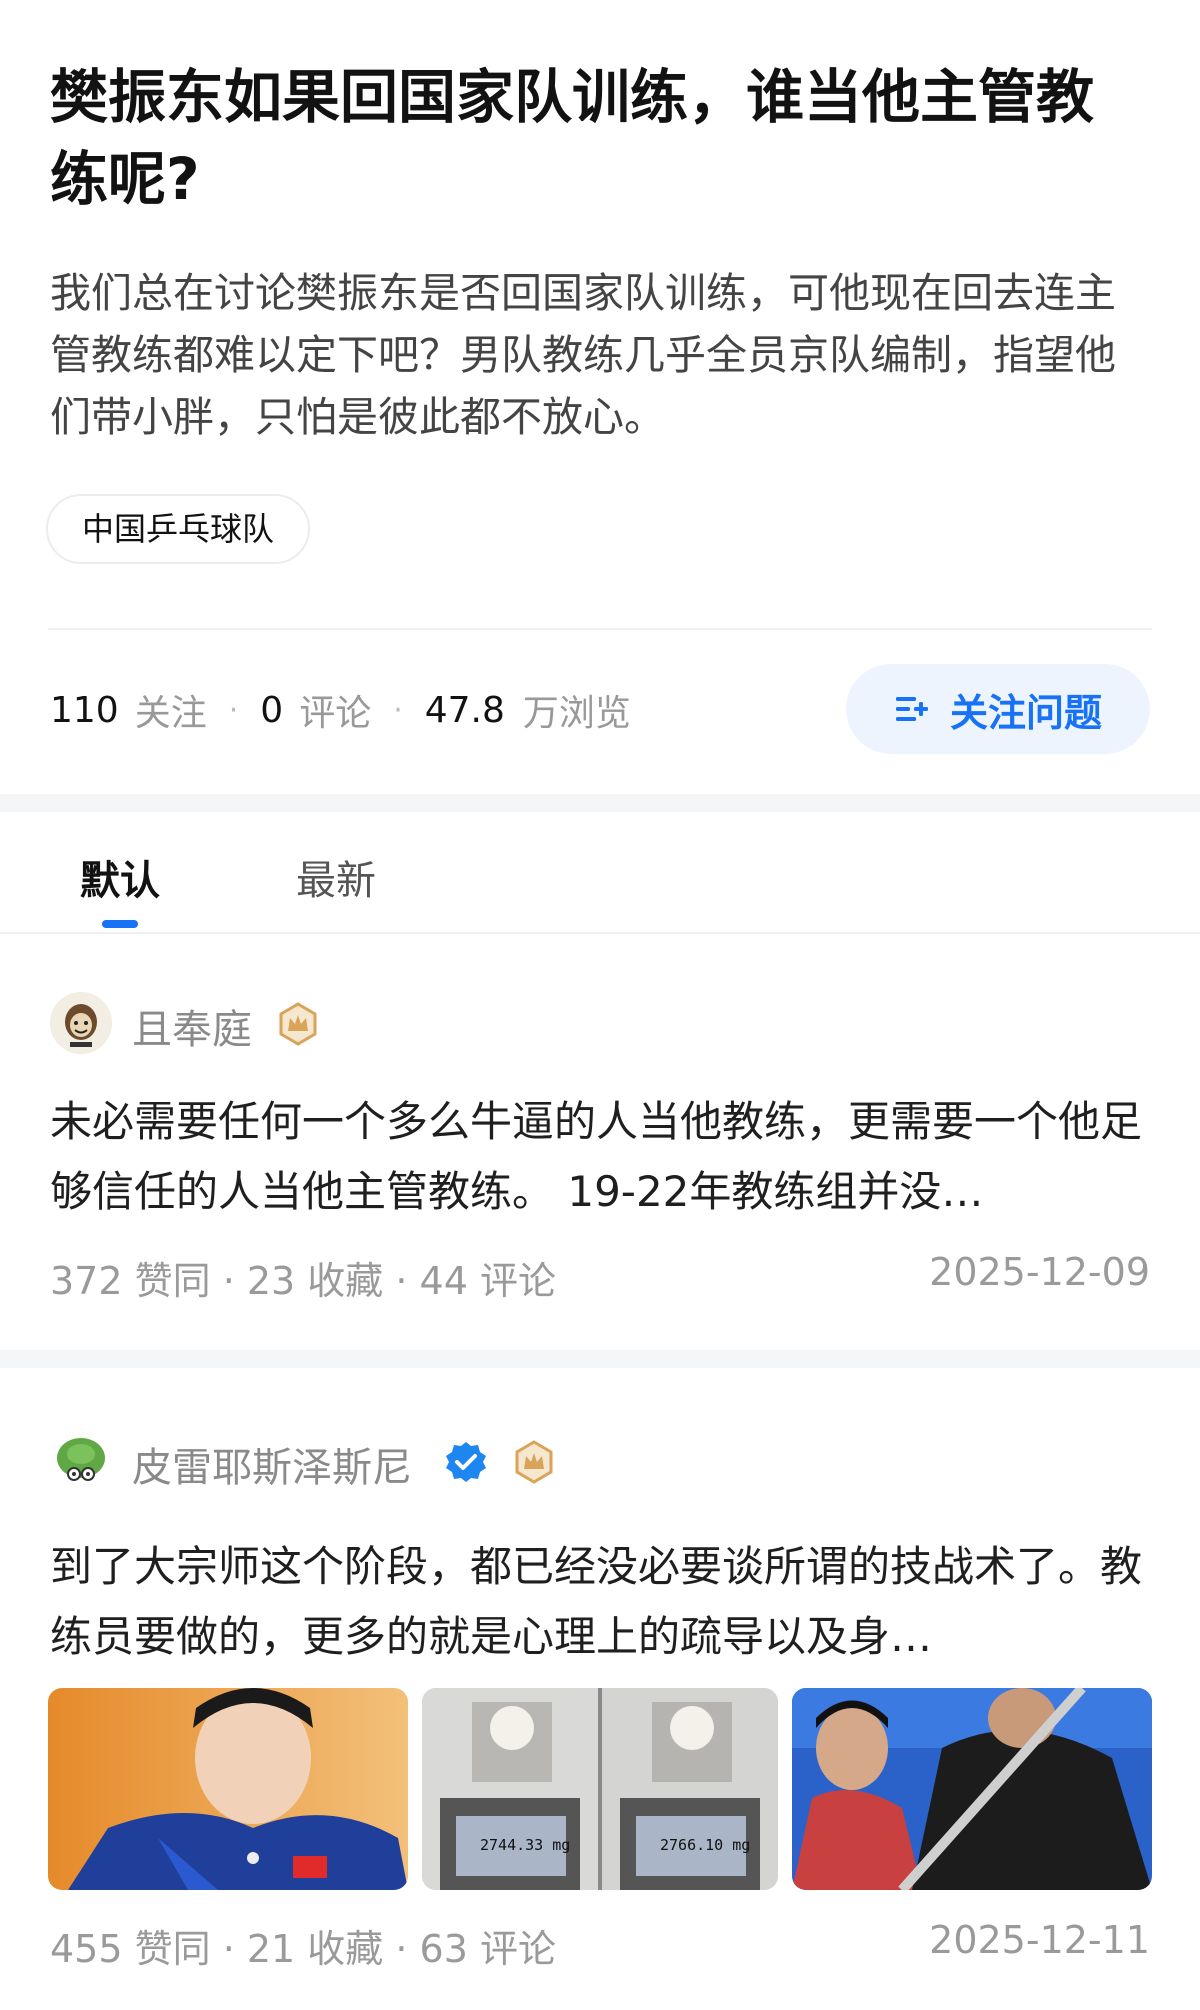  I want to click on comment-label: 评论, so click(335, 710).